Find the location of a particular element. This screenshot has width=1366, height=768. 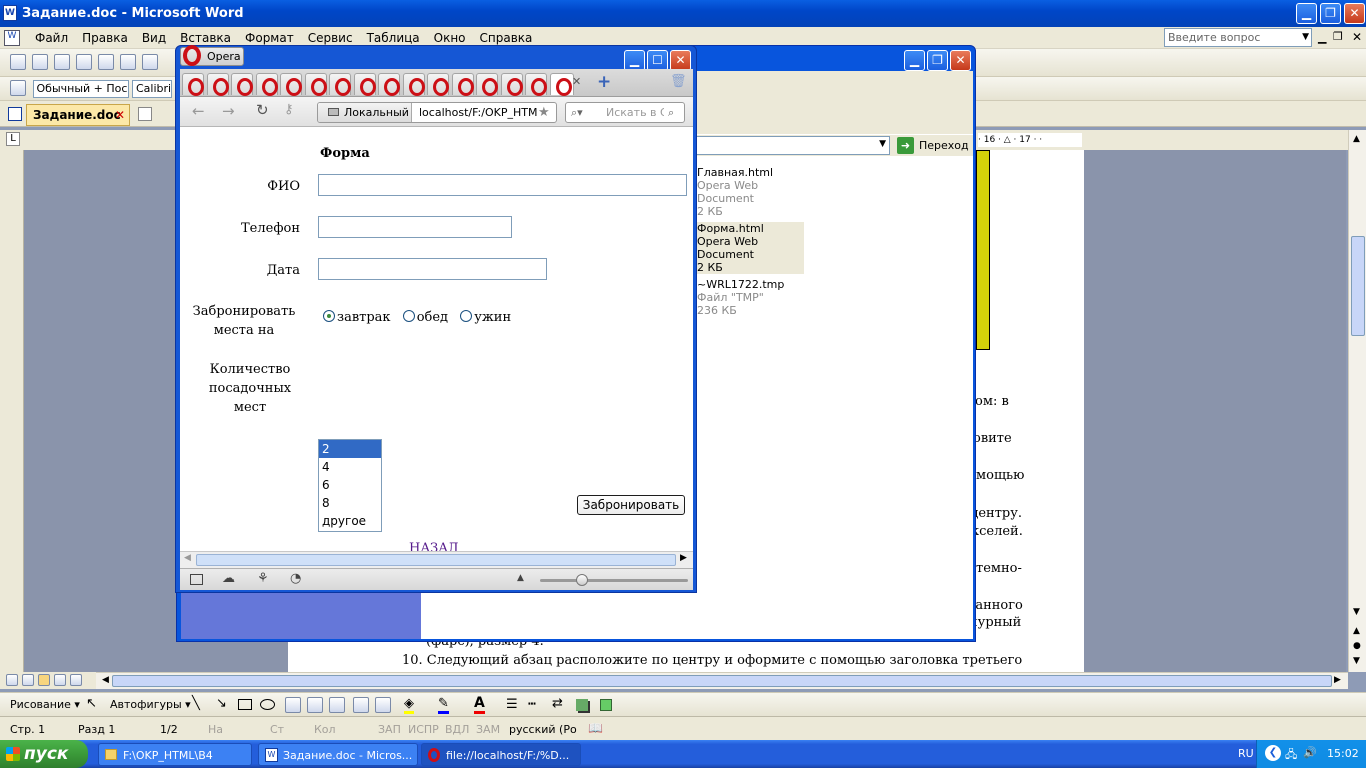

doc-minimize-icon: ▁ is located at coordinates (1322, 37).